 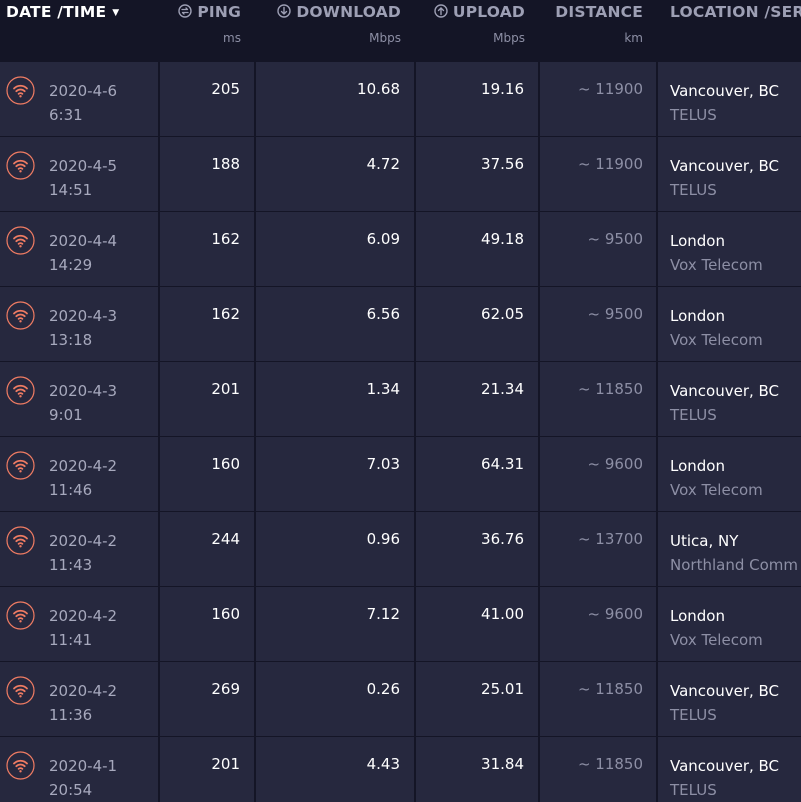 What do you see at coordinates (716, 628) in the screenshot?
I see `location-cell: London Vox Telecom` at bounding box center [716, 628].